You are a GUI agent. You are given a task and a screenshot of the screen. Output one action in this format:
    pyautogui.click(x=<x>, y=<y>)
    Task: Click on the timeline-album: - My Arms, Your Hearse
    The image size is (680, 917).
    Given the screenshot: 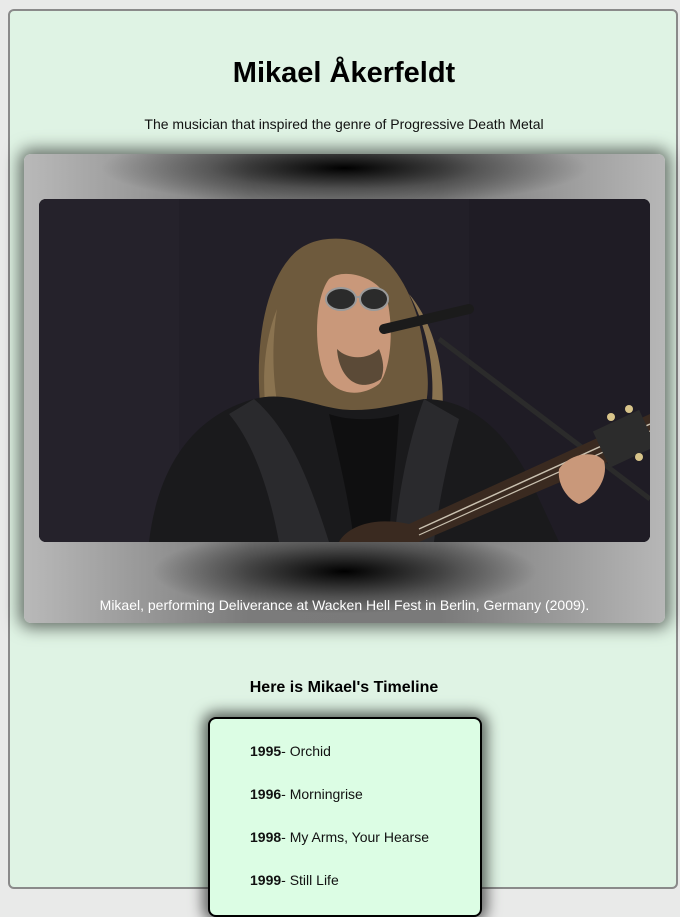 What is the action you would take?
    pyautogui.click(x=355, y=837)
    